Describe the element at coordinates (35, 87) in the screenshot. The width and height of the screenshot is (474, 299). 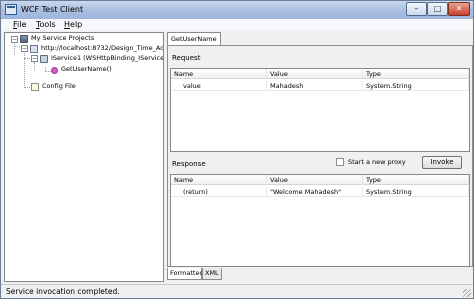
I see `config-file-icon` at that location.